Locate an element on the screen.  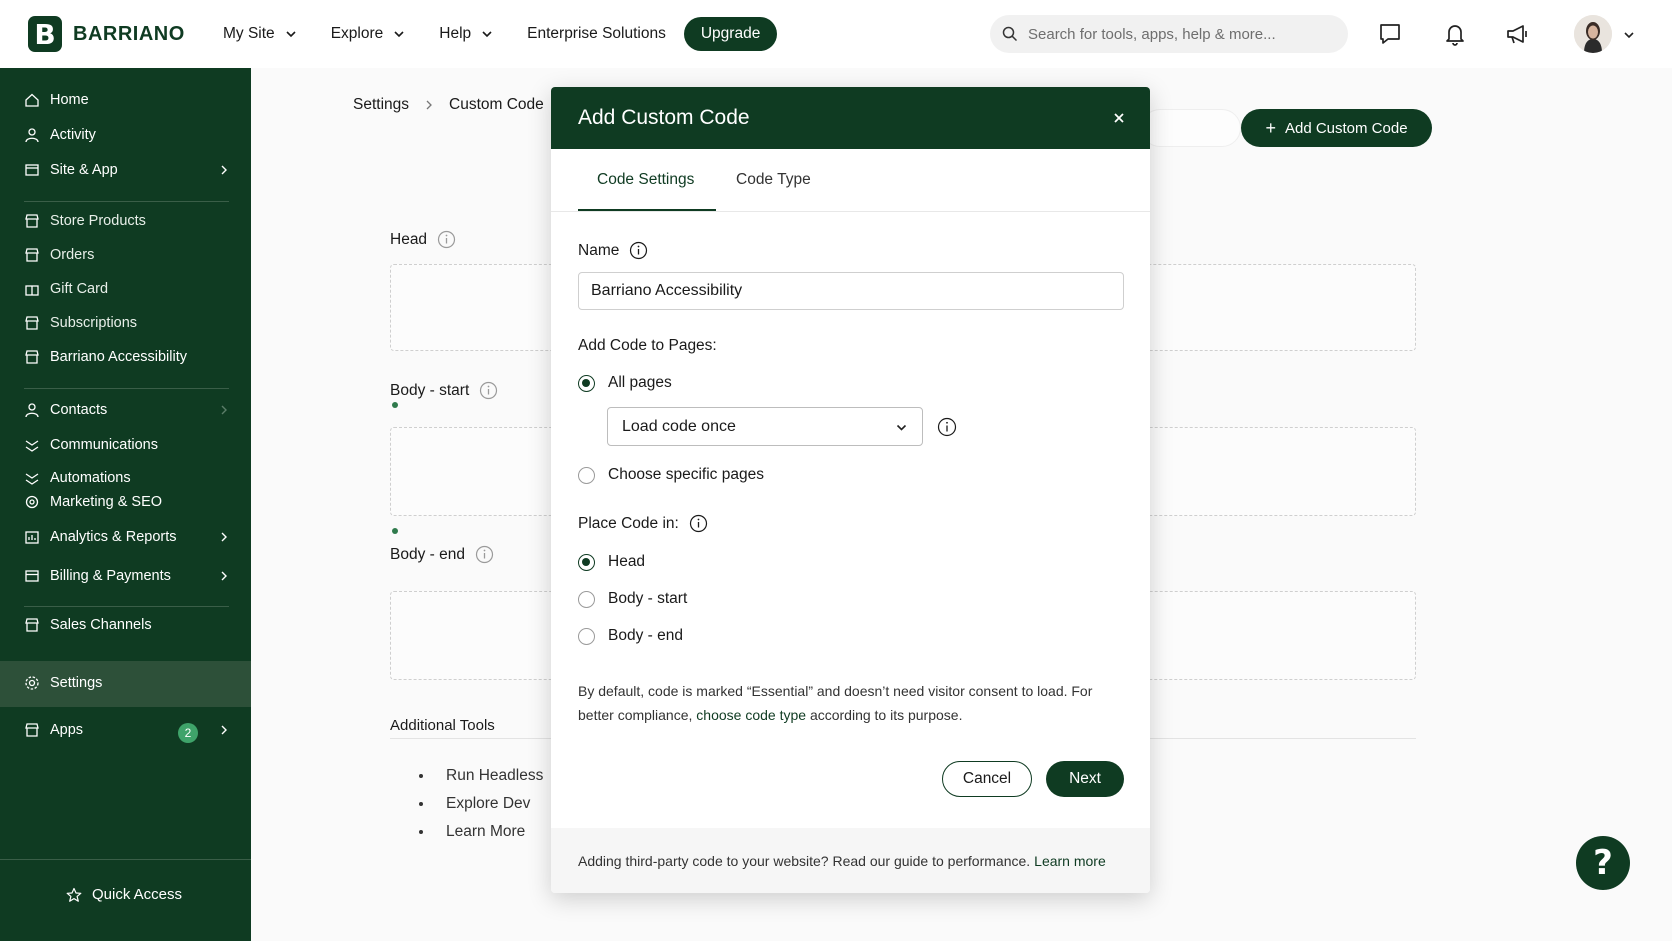
tool-link: Run Headless is located at coordinates (488, 776).